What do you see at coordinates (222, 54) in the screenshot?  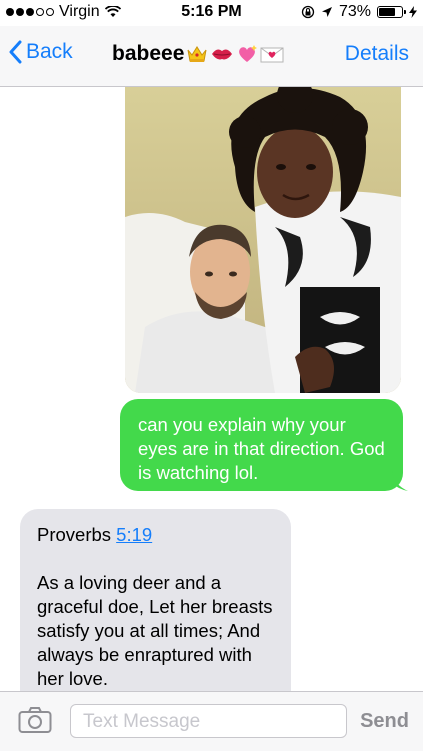 I see `kiss-lips-emoji-icon` at bounding box center [222, 54].